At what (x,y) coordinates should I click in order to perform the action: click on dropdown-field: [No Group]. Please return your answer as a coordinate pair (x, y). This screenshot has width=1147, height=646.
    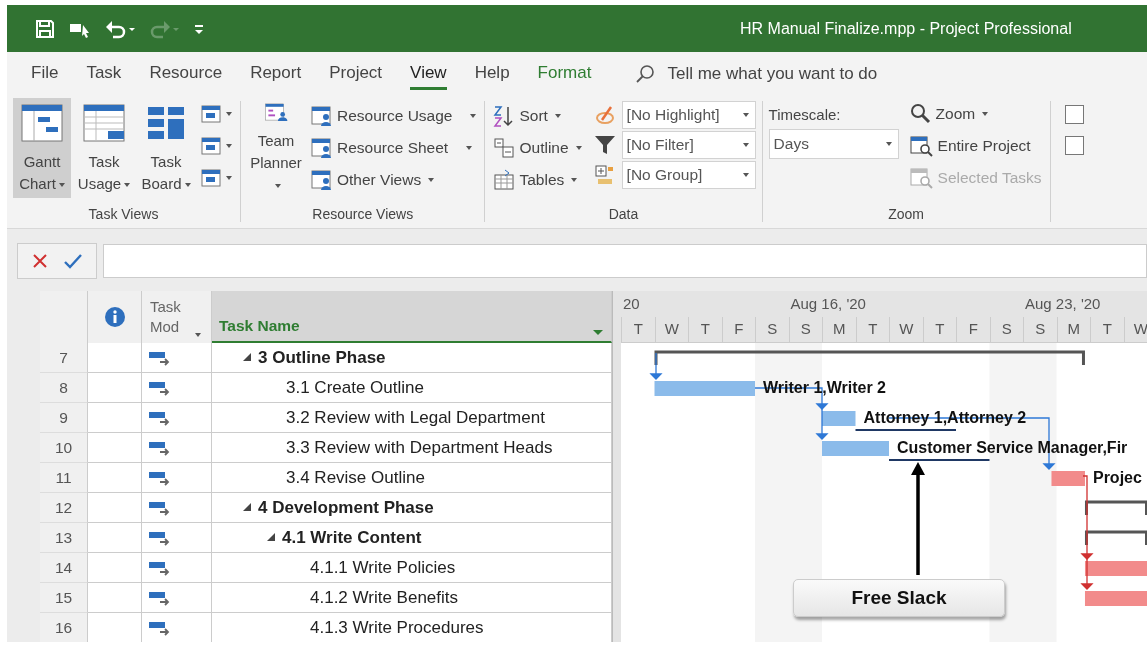
    Looking at the image, I should click on (688, 175).